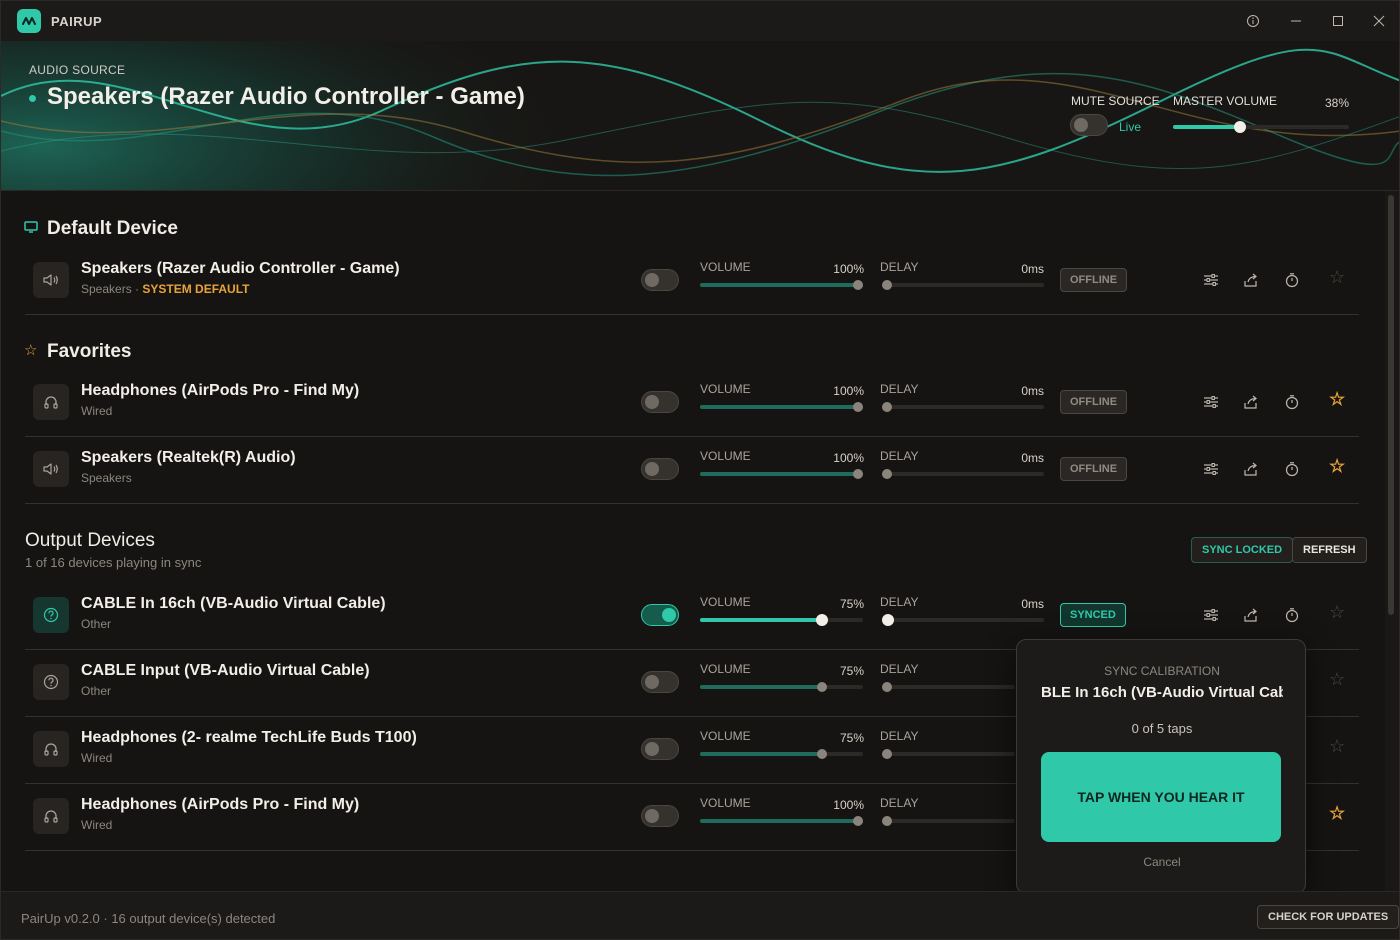 The image size is (1400, 940). I want to click on sync-locked-button: SYNC LOCKED, so click(1242, 550).